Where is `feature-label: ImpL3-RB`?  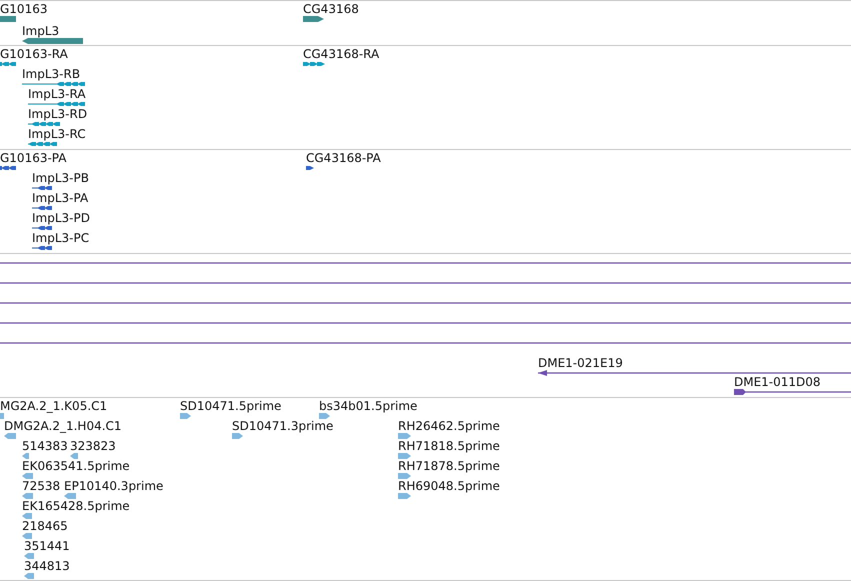
feature-label: ImpL3-RB is located at coordinates (51, 74).